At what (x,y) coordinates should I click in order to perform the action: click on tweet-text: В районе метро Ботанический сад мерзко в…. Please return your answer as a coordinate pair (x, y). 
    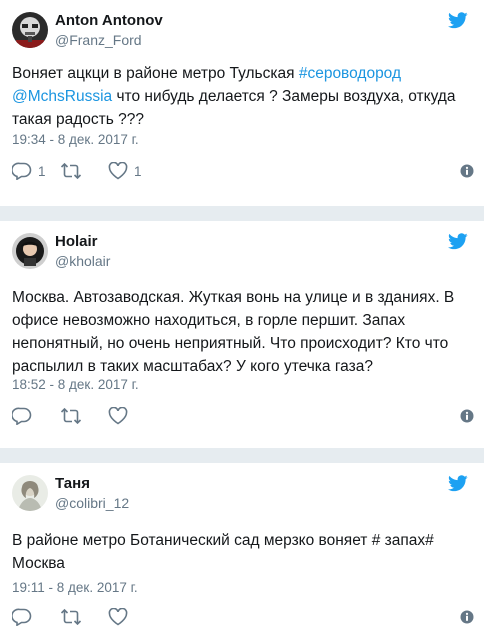
    Looking at the image, I should click on (223, 552).